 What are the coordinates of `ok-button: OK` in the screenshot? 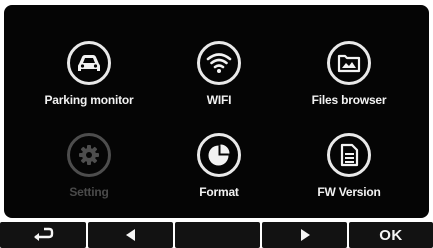 It's located at (391, 235).